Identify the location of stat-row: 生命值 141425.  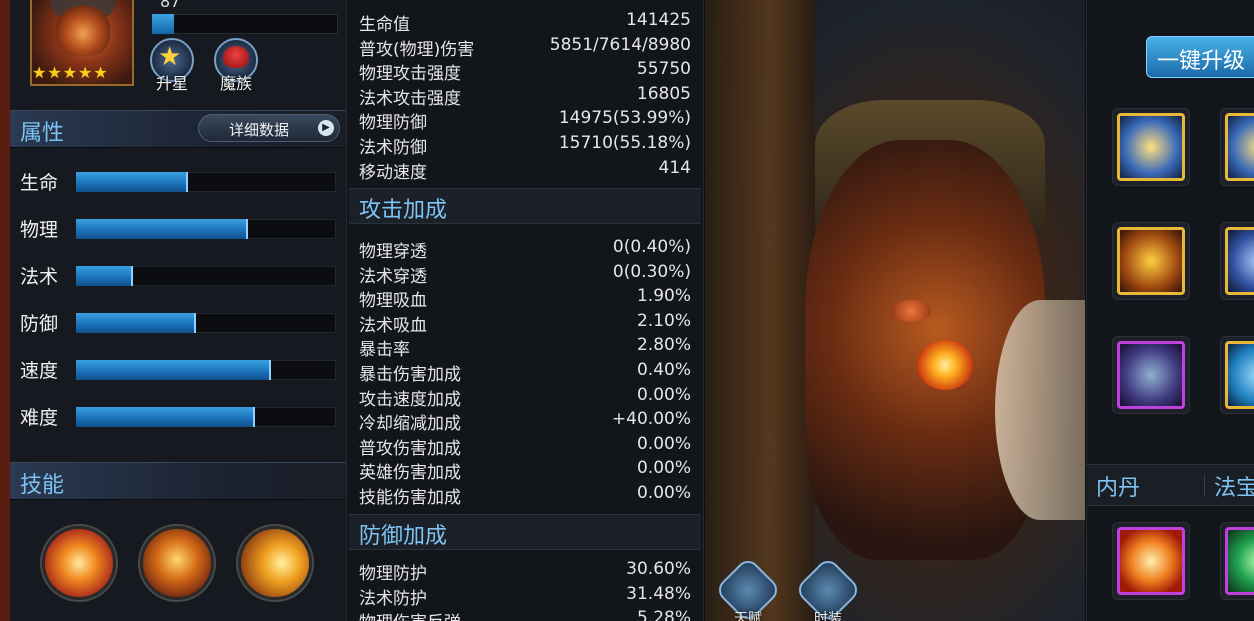
(525, 22).